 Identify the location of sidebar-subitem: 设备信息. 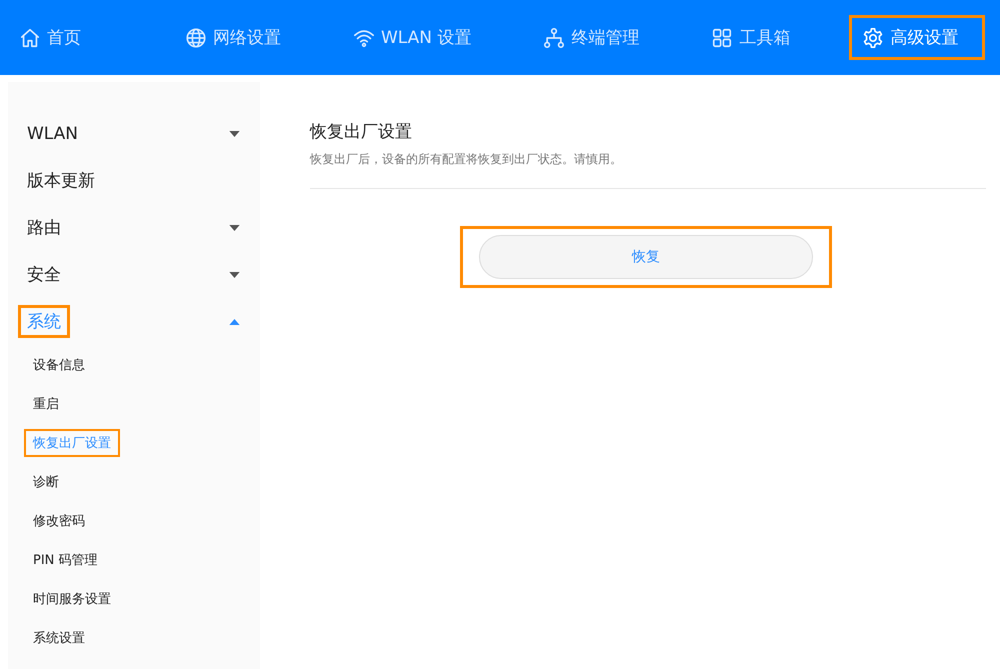
(59, 364).